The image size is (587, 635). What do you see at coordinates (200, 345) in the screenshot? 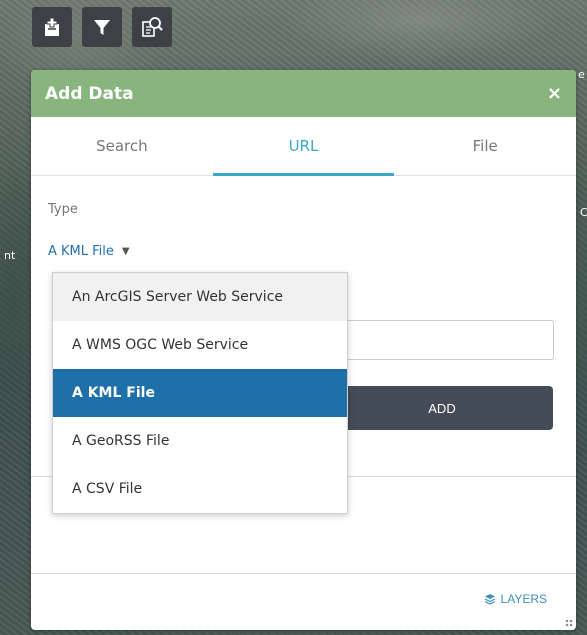
I see `dropdown-option-wms: A WMS OGC Web Service` at bounding box center [200, 345].